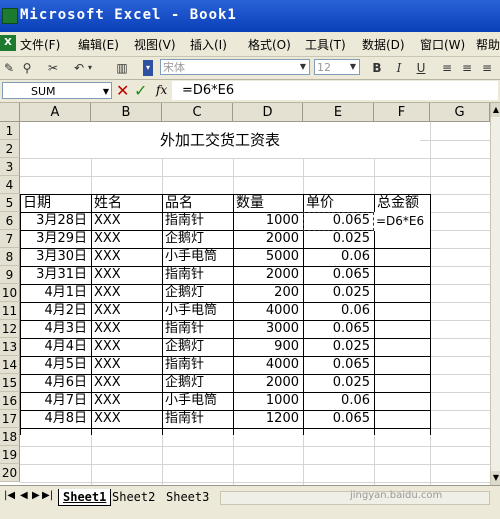 This screenshot has width=500, height=519. I want to click on excel-app-icon, so click(10, 16).